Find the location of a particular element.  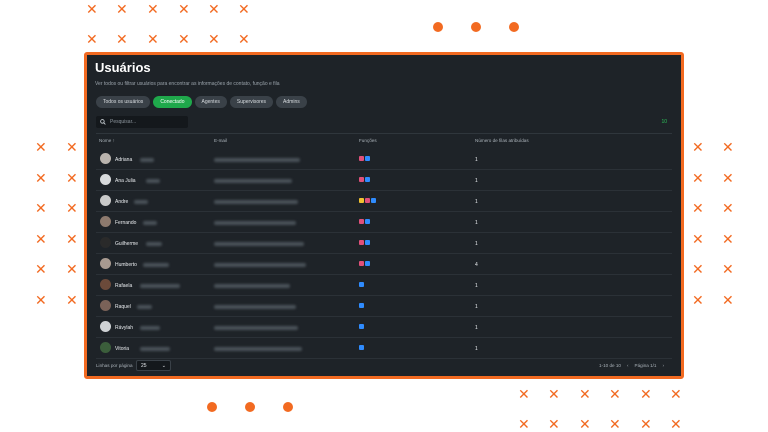

table-row: Adriana 1 is located at coordinates (384, 159).